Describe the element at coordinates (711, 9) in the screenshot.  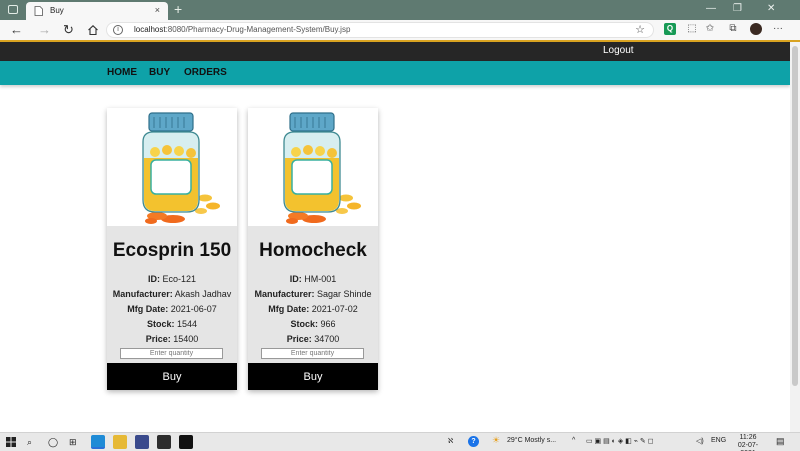
I see `minimize-icon: —` at that location.